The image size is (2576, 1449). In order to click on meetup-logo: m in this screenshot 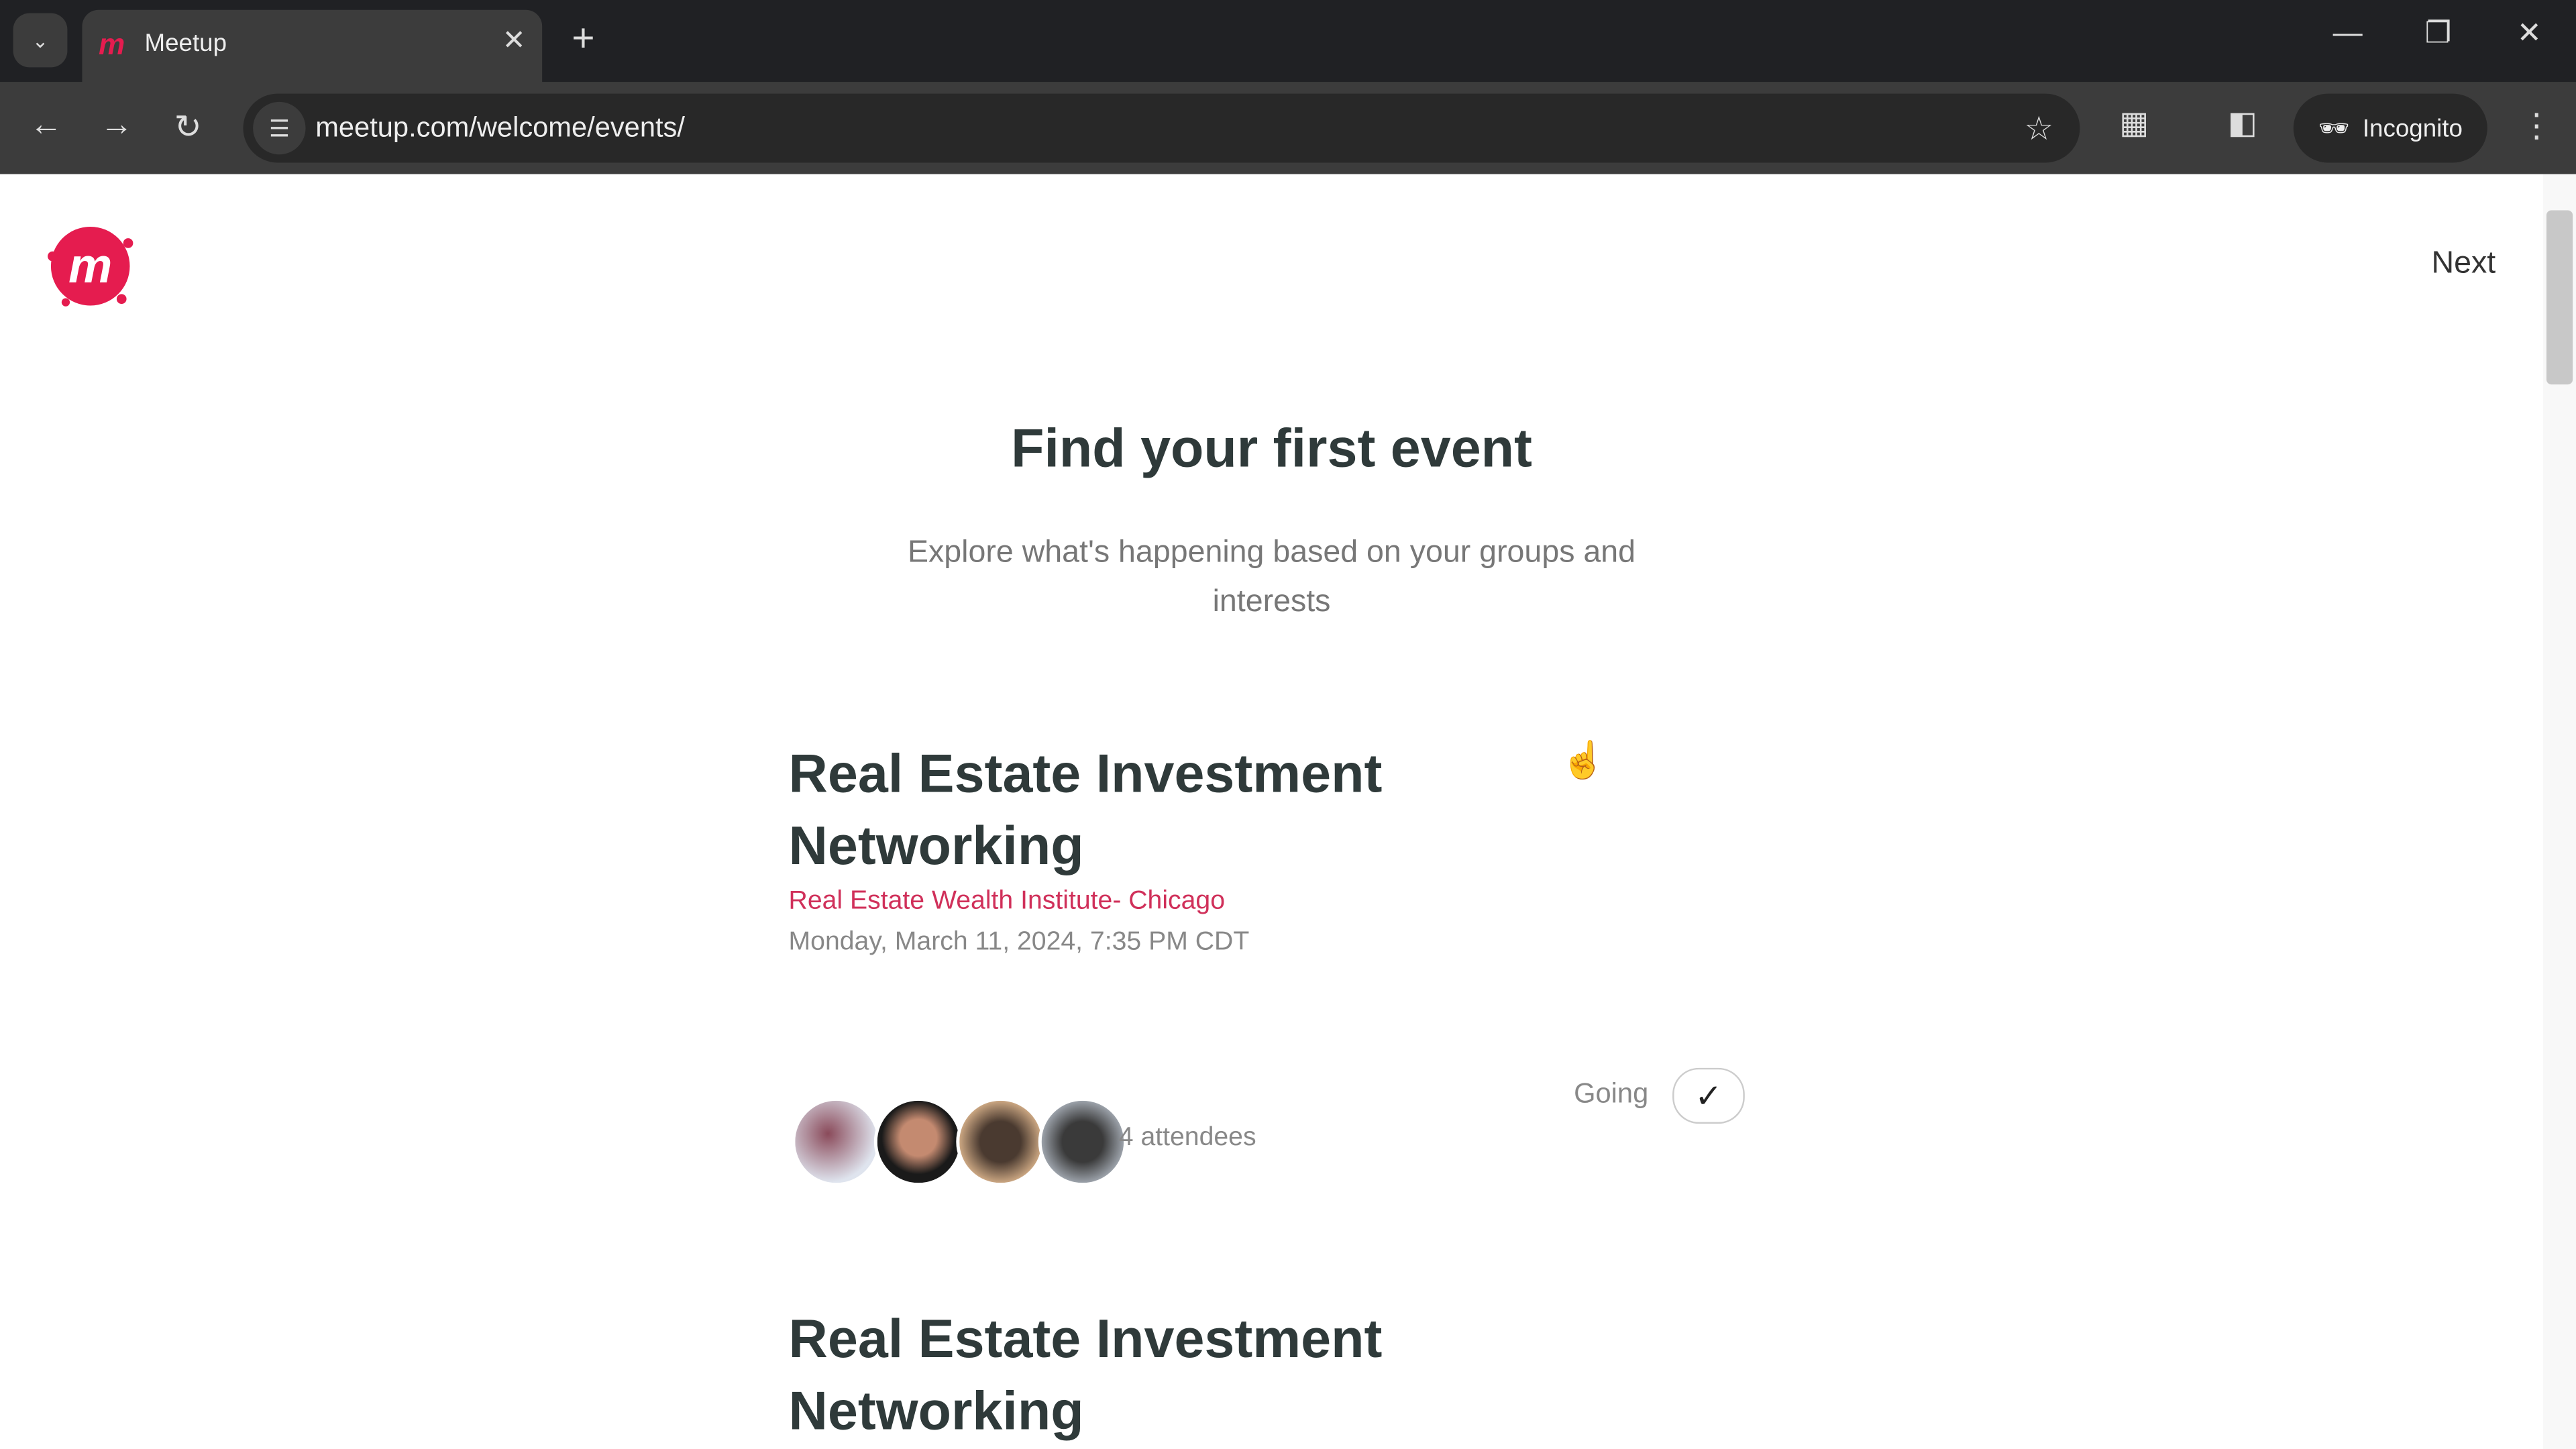, I will do `click(90, 266)`.